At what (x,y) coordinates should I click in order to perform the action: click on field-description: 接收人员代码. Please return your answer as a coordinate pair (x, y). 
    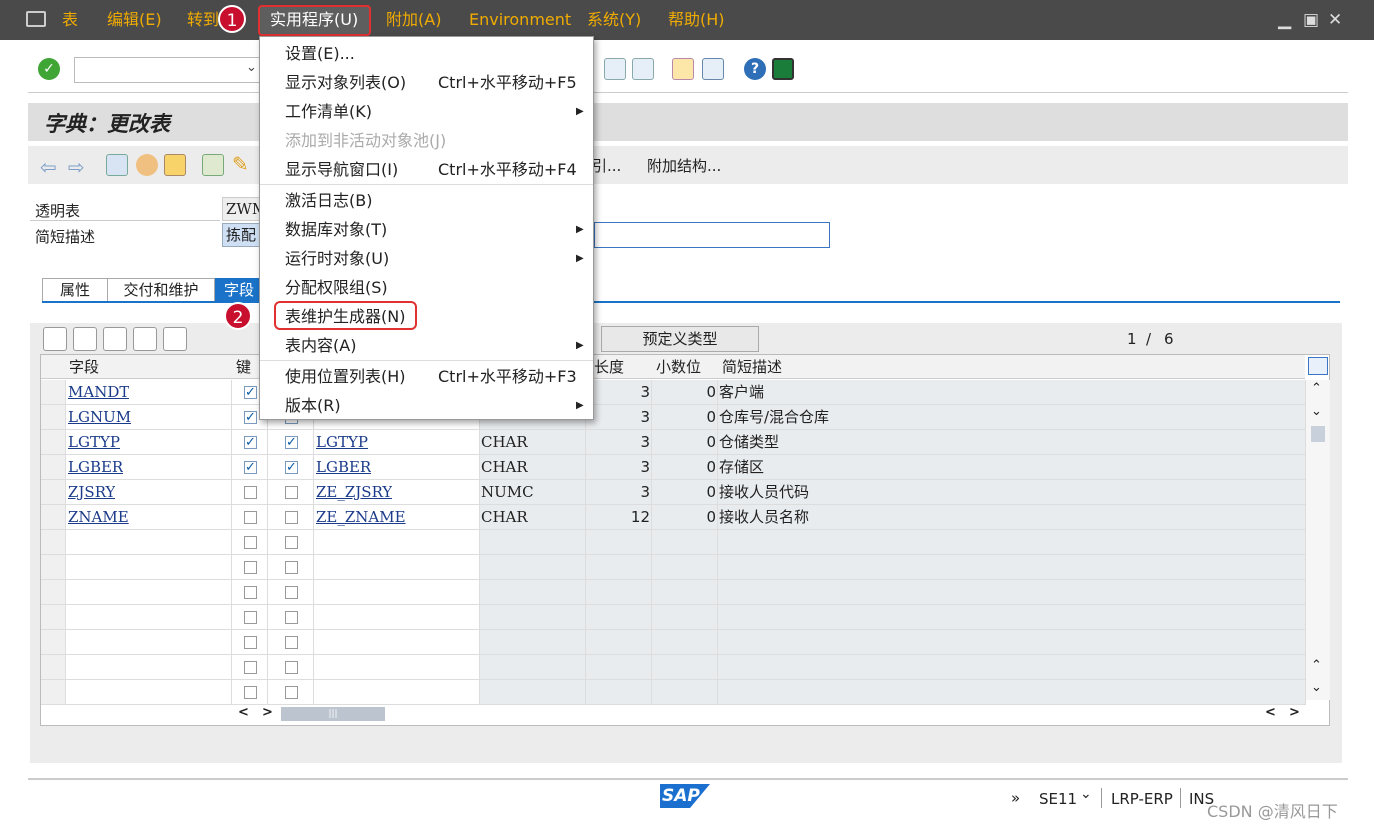
    Looking at the image, I should click on (764, 492).